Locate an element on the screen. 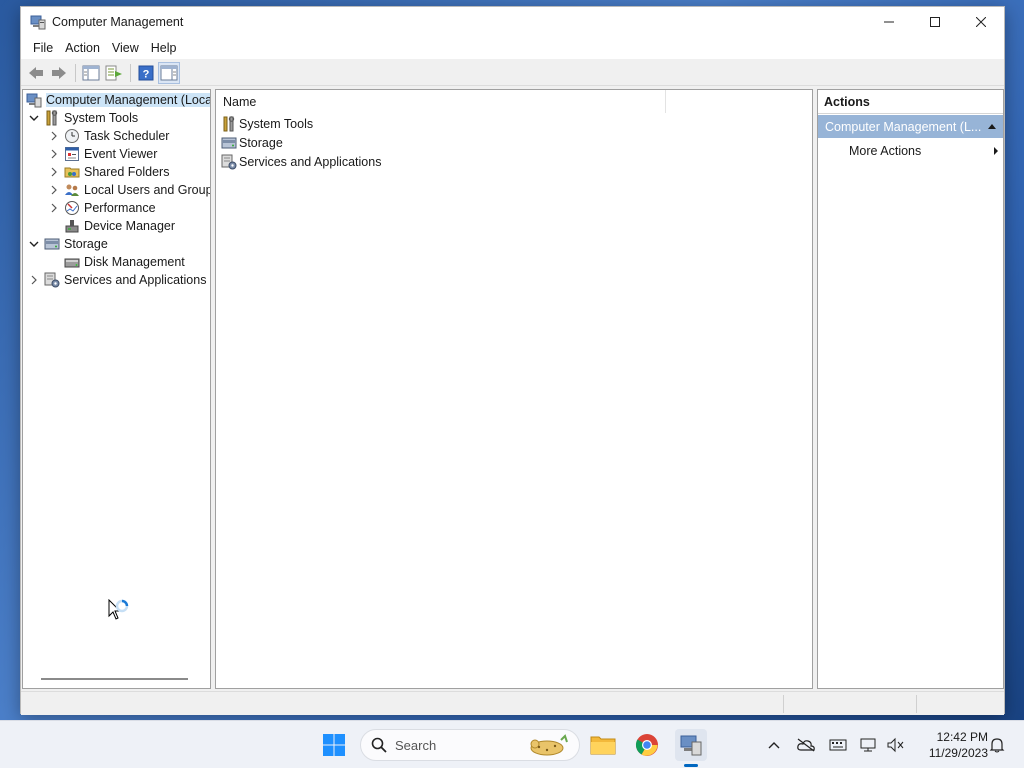  start-button is located at coordinates (334, 745).